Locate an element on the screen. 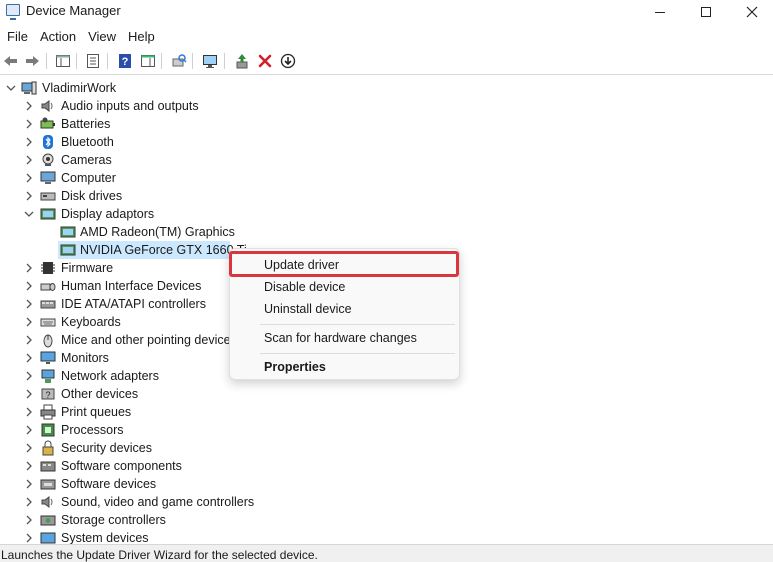  menu-scan-hardware: Scan for hardware changes is located at coordinates (345, 338).